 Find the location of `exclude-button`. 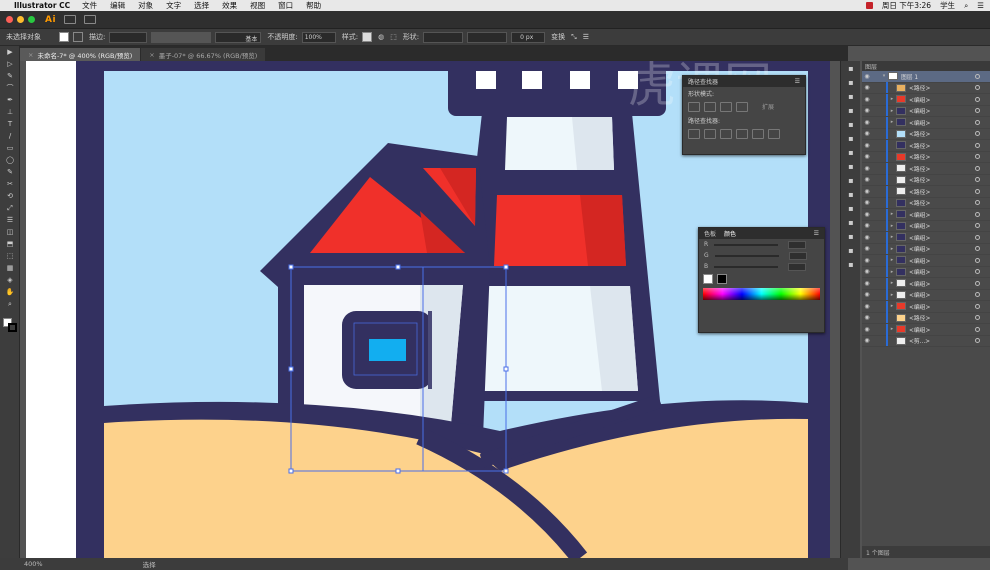

exclude-button is located at coordinates (742, 107).